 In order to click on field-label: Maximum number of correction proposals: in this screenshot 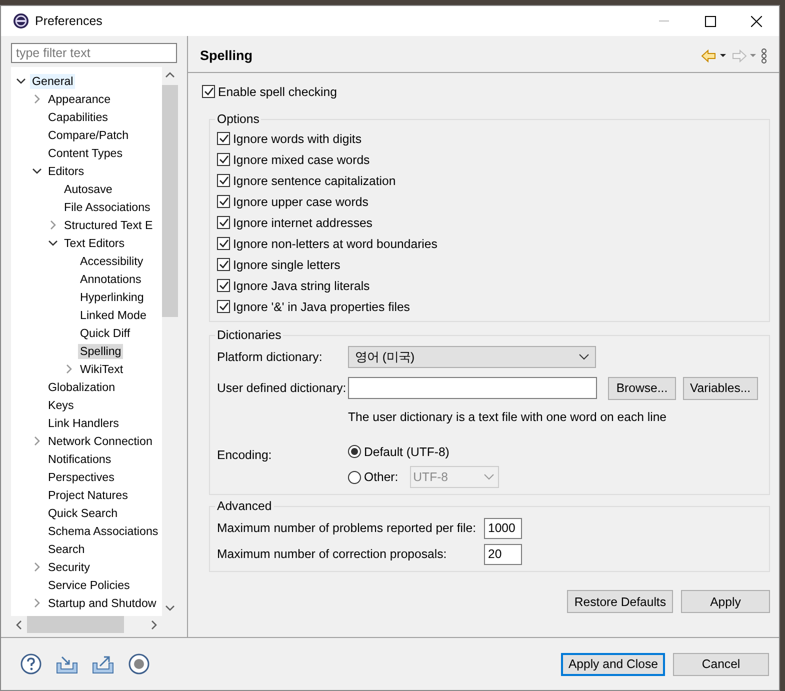, I will do `click(332, 554)`.